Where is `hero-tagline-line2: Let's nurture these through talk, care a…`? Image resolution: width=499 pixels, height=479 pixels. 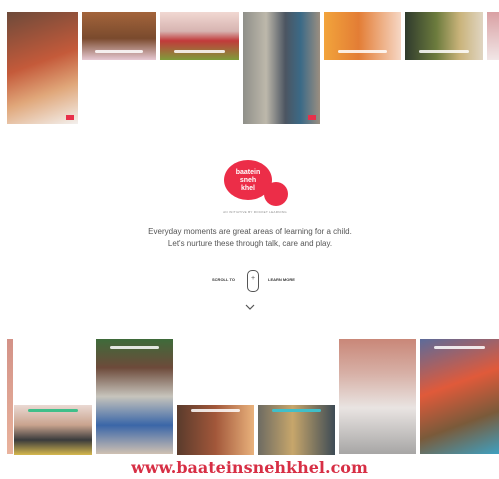
hero-tagline-line2: Let's nurture these through talk, care a… is located at coordinates (250, 243).